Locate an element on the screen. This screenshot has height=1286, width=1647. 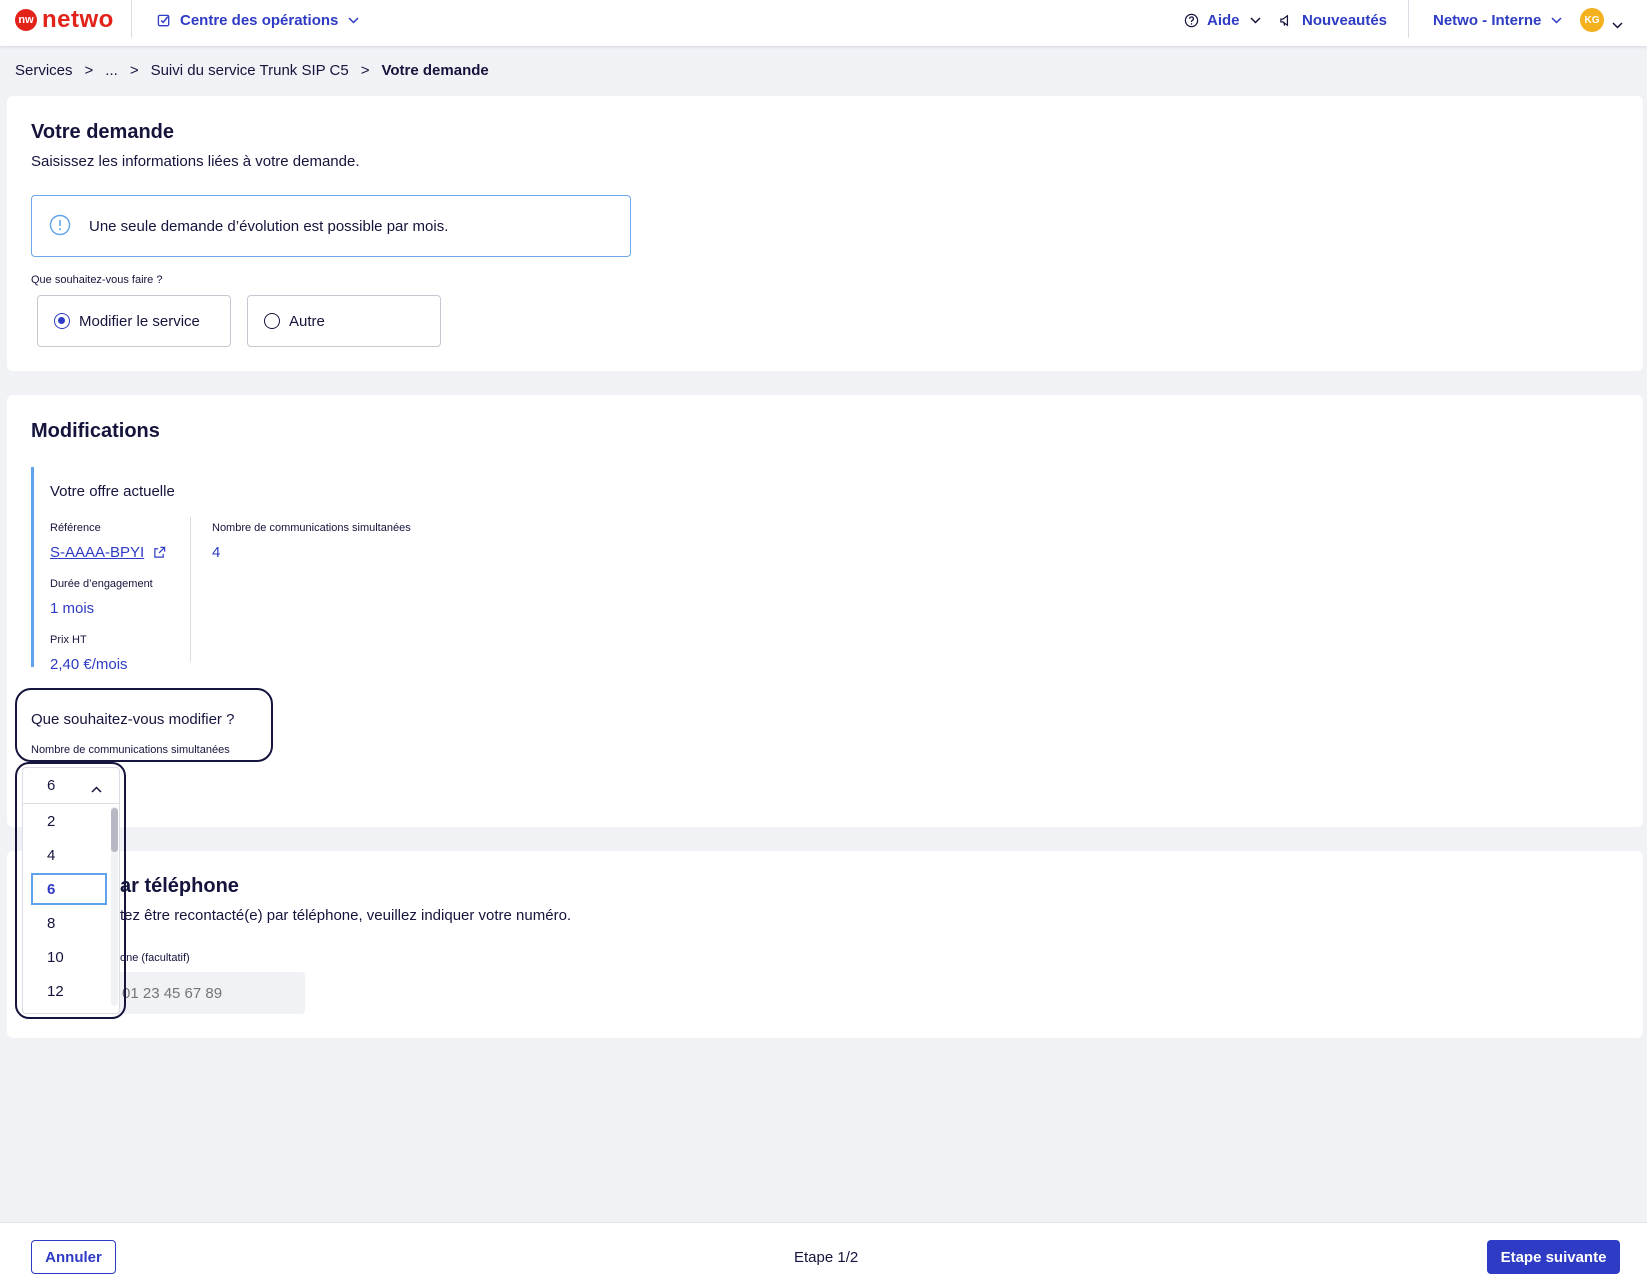
dropdown-highlight is located at coordinates (70, 890).